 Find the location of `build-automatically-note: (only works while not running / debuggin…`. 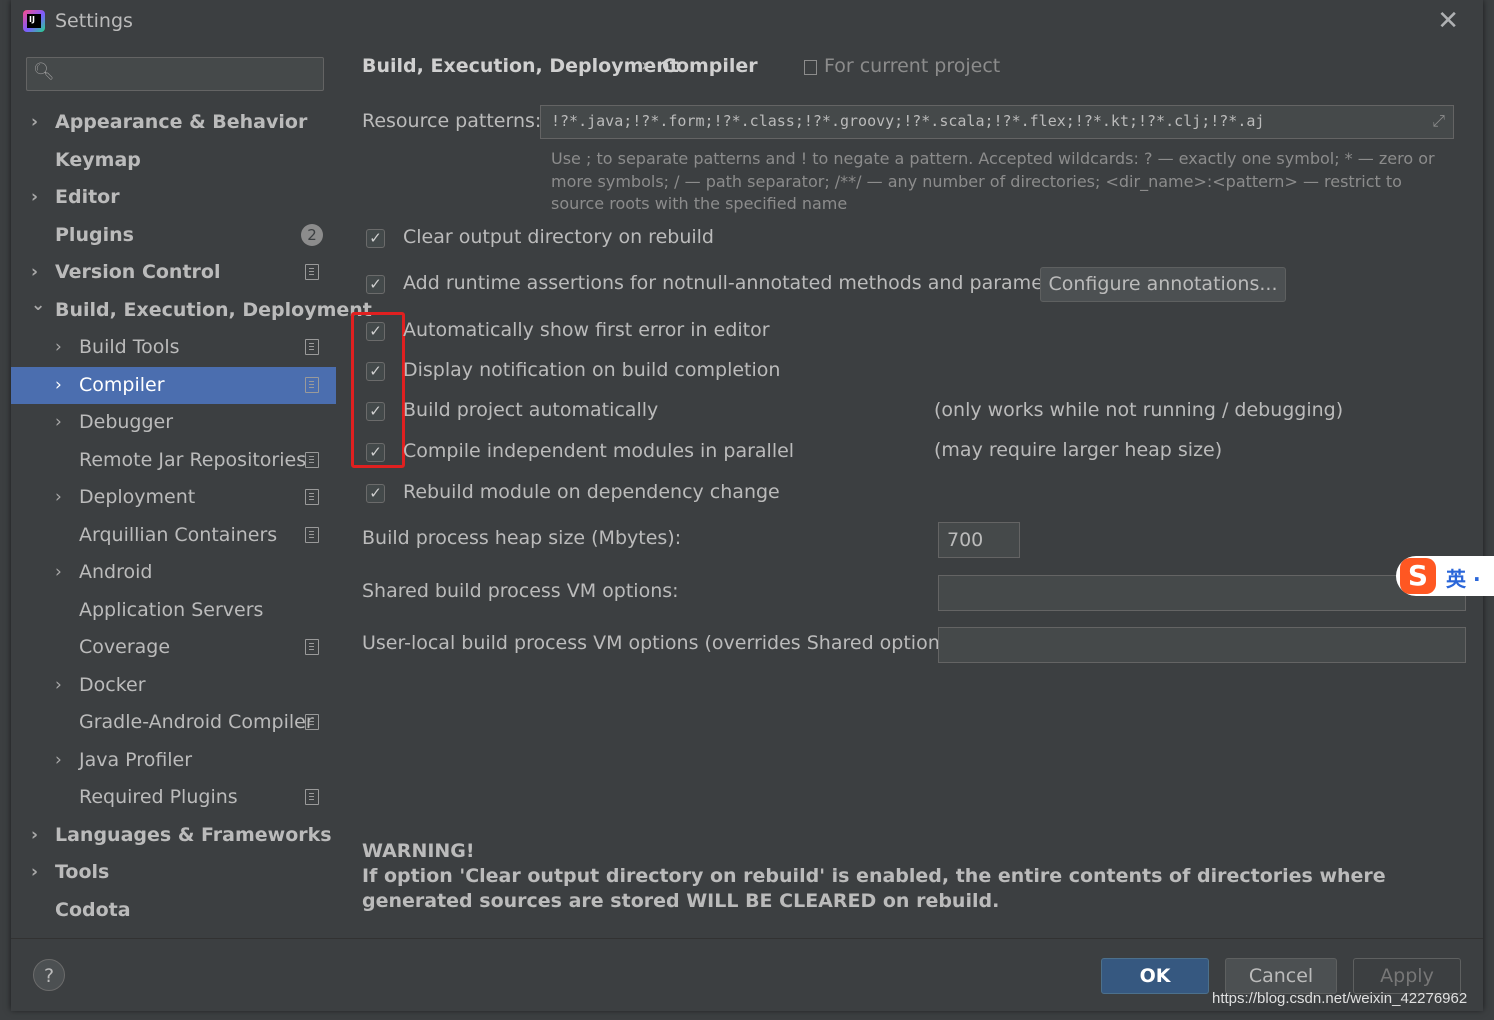

build-automatically-note: (only works while not running / debuggin… is located at coordinates (1139, 410).